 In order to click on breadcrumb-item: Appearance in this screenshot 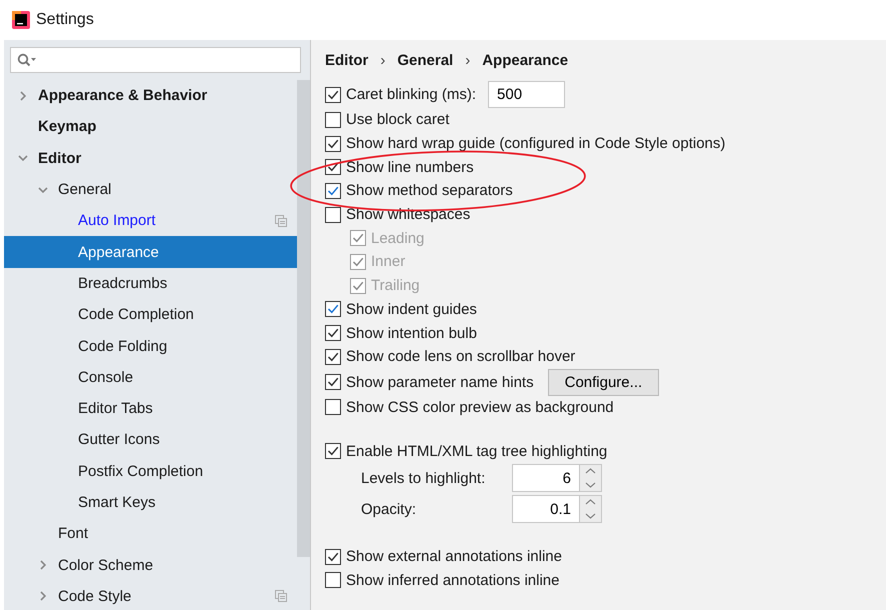, I will do `click(525, 60)`.